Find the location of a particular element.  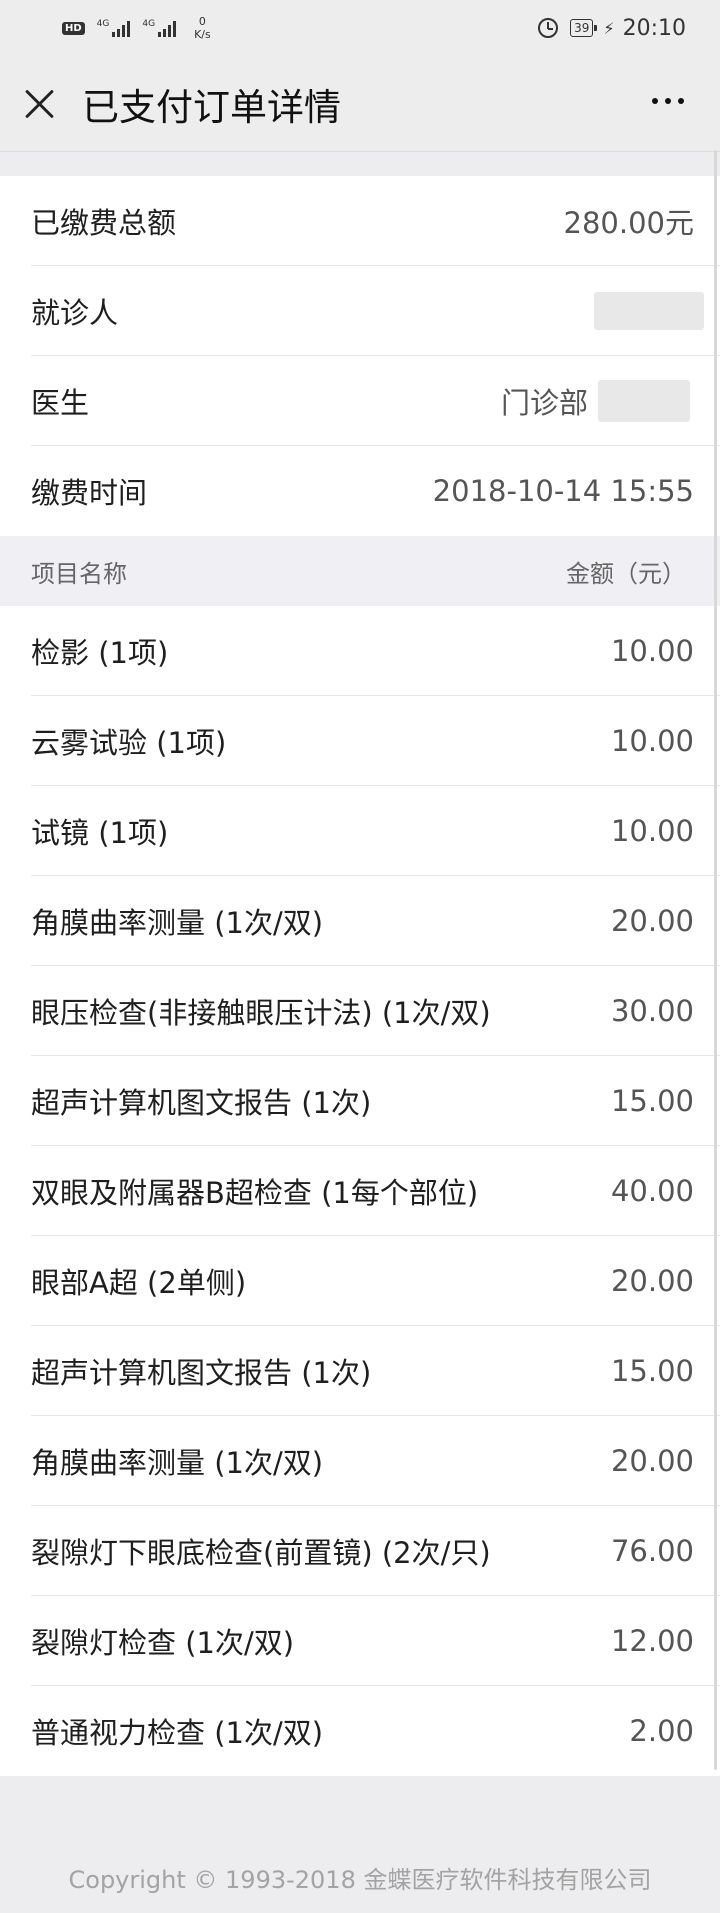

total-row: 已缴费总额 280.00元 is located at coordinates (375, 221).